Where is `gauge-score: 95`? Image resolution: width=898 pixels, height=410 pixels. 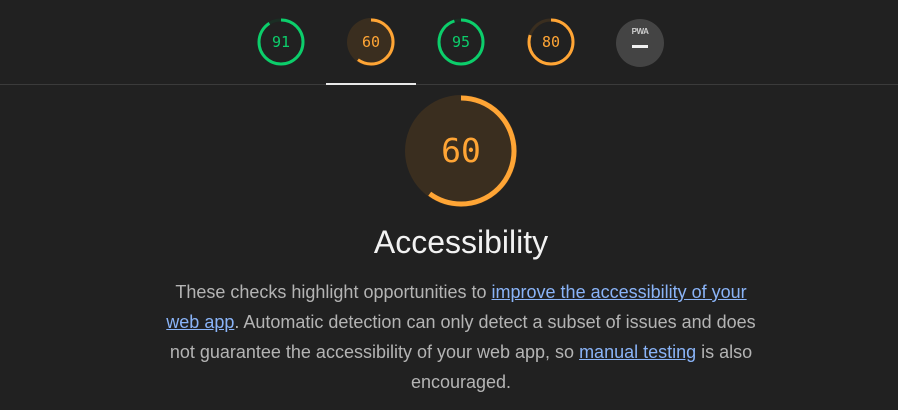
gauge-score: 95 is located at coordinates (461, 42).